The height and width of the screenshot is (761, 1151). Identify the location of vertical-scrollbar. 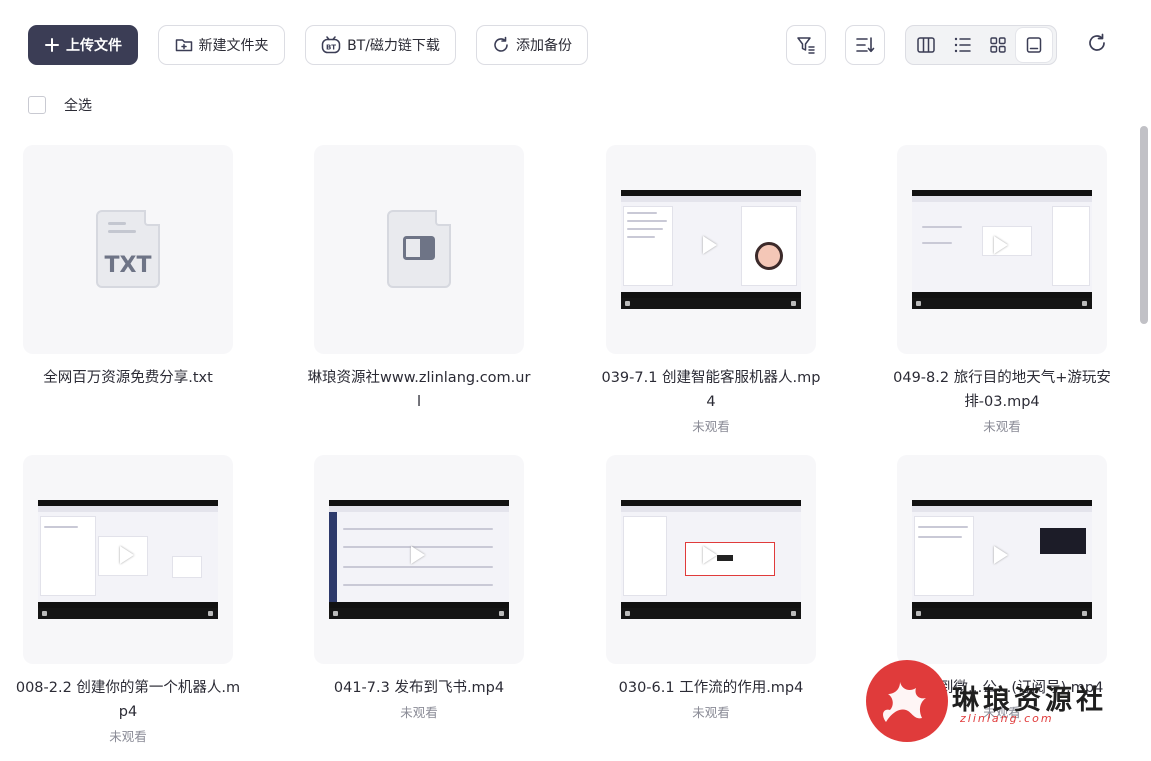
(1144, 425).